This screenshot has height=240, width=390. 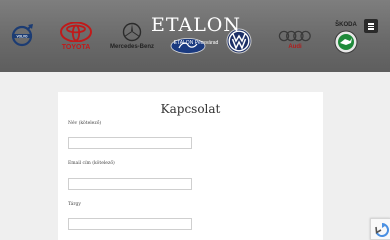 What do you see at coordinates (346, 25) in the screenshot?
I see `skoda-caption: ŠKODA` at bounding box center [346, 25].